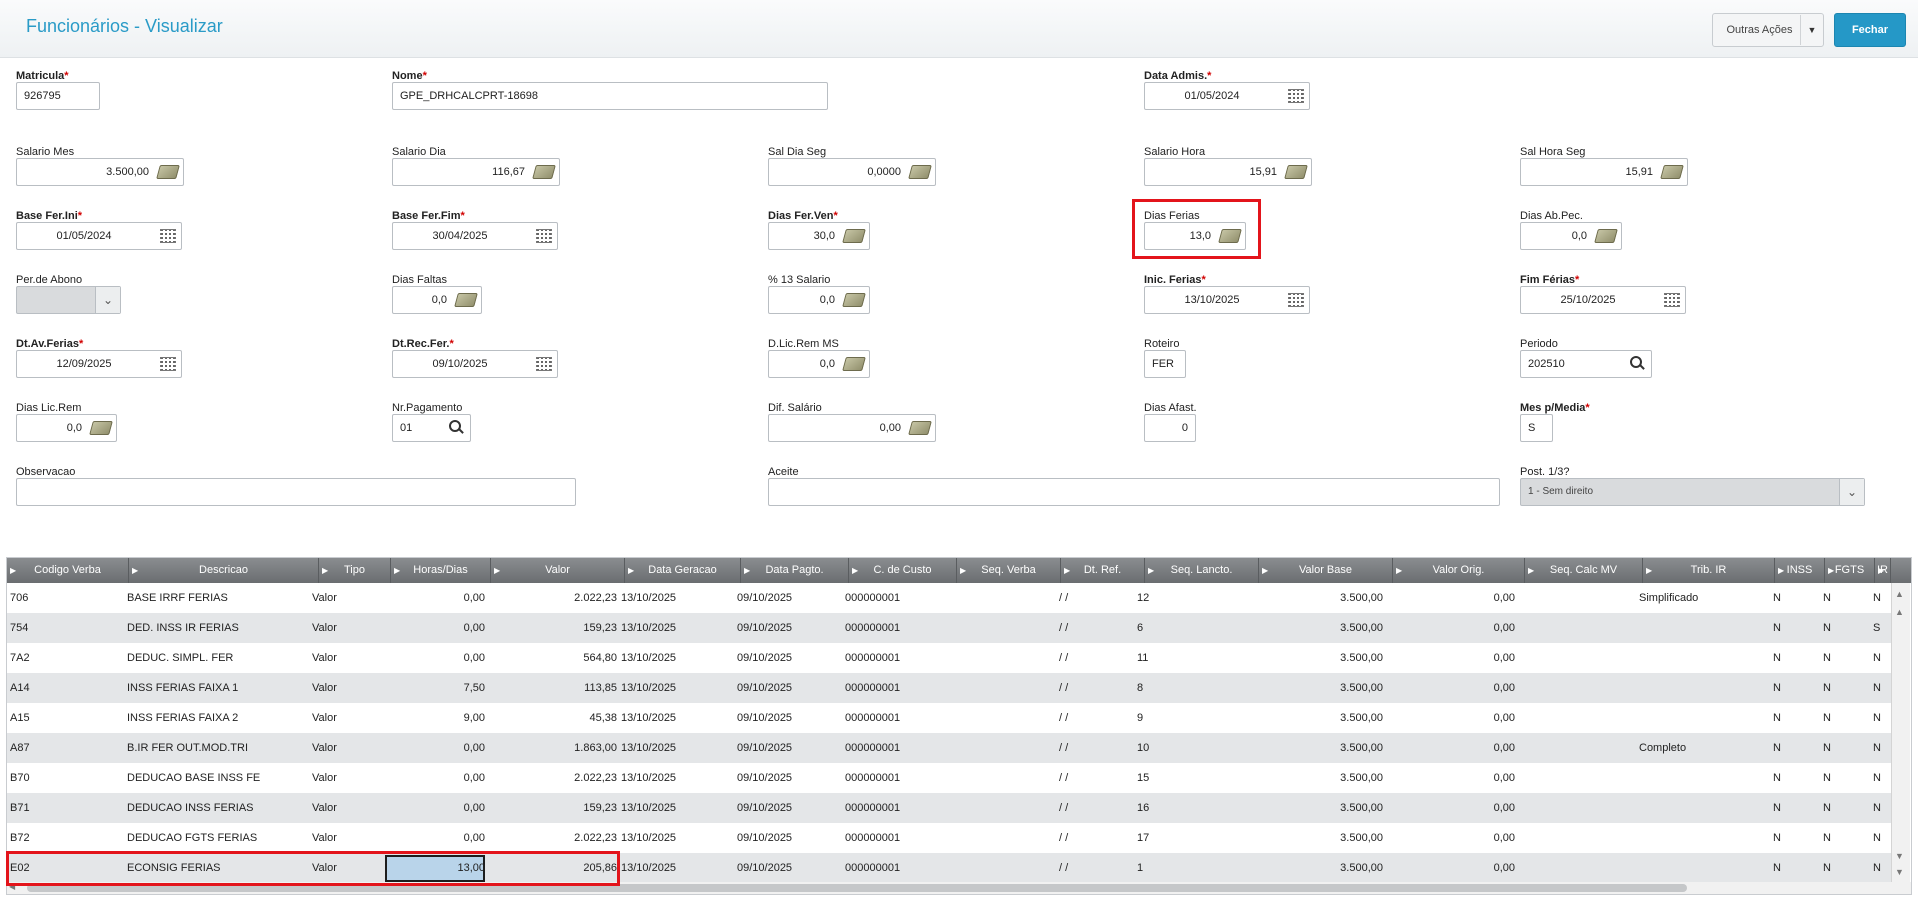 The image size is (1918, 903). I want to click on table-cell: Completo, so click(1694, 748).